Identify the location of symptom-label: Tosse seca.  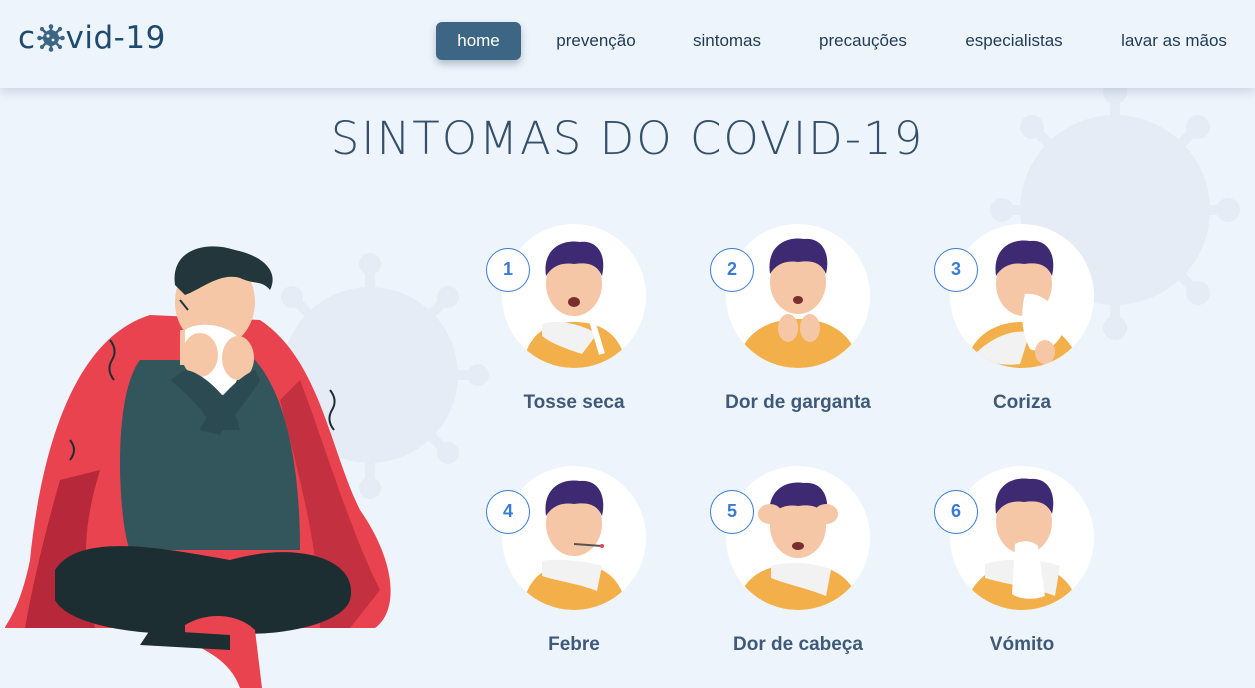
(574, 402).